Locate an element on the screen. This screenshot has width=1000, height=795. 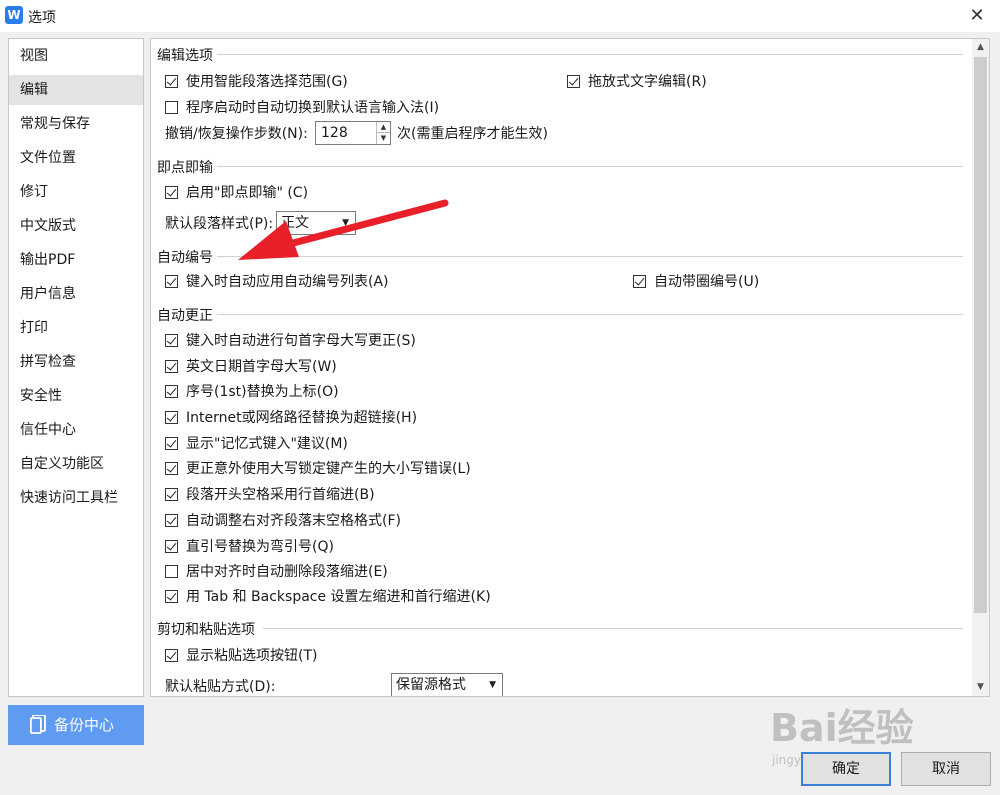
vertical-scrollbar: ▲ ▼ is located at coordinates (980, 367).